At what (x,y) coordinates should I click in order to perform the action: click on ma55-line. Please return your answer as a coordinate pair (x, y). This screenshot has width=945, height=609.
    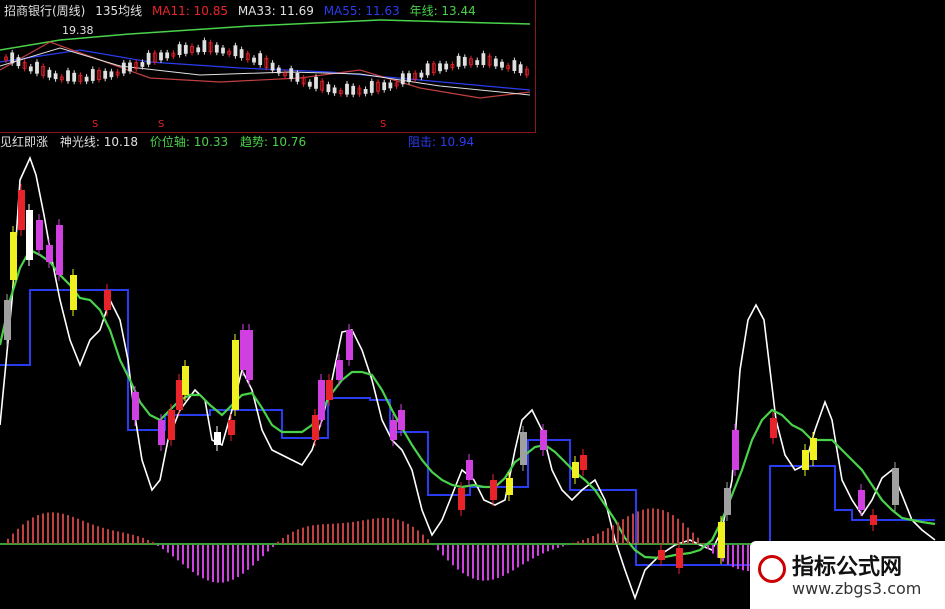
    Looking at the image, I should click on (265, 70).